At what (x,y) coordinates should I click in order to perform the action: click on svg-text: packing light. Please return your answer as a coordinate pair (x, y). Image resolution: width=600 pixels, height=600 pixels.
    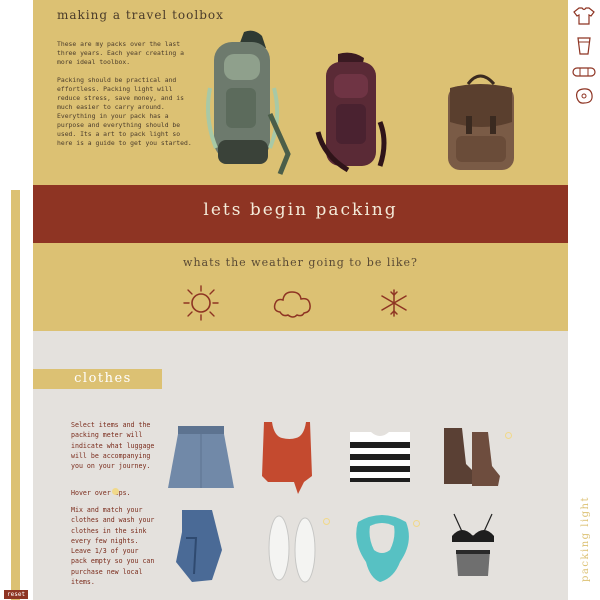
    Looking at the image, I should click on (585, 539).